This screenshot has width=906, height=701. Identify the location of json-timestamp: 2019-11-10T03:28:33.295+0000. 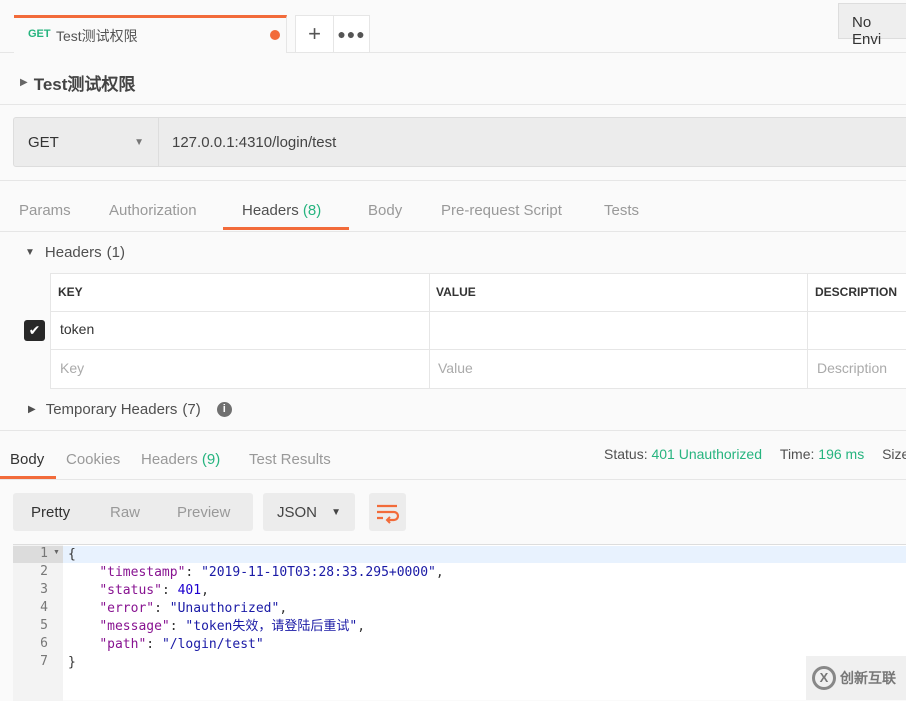
(318, 572).